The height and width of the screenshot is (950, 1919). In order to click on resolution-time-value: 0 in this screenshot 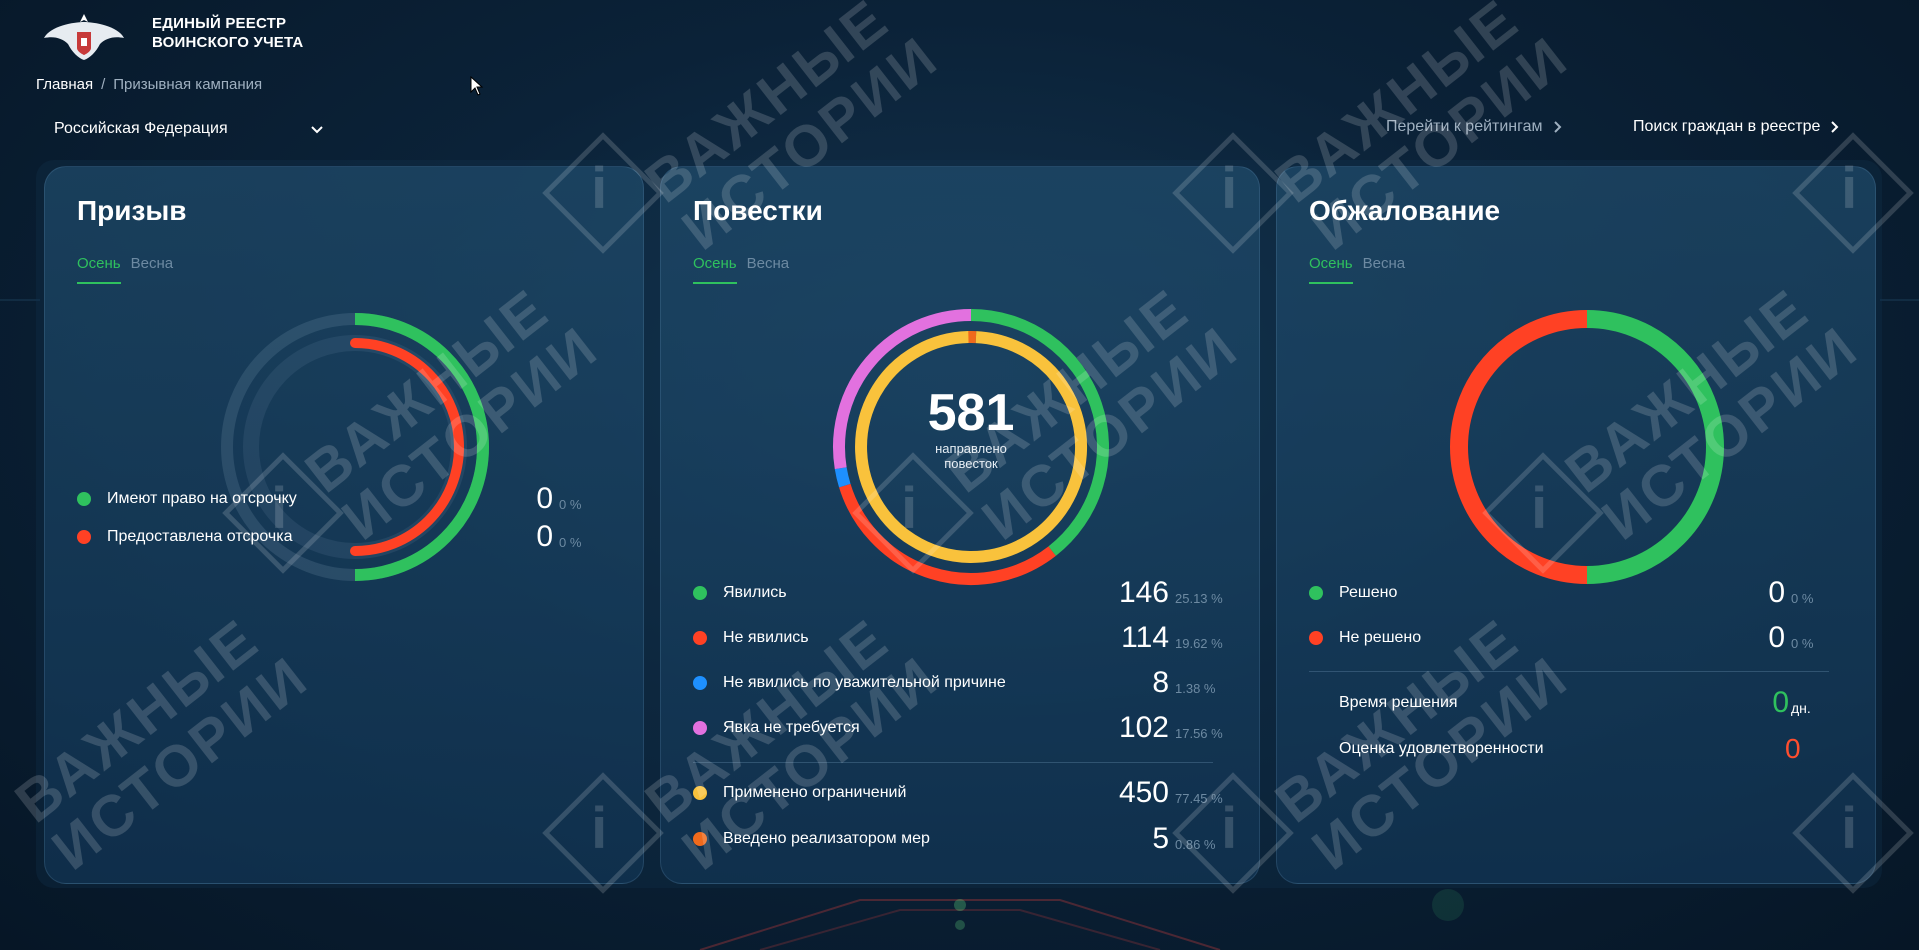, I will do `click(1780, 702)`.